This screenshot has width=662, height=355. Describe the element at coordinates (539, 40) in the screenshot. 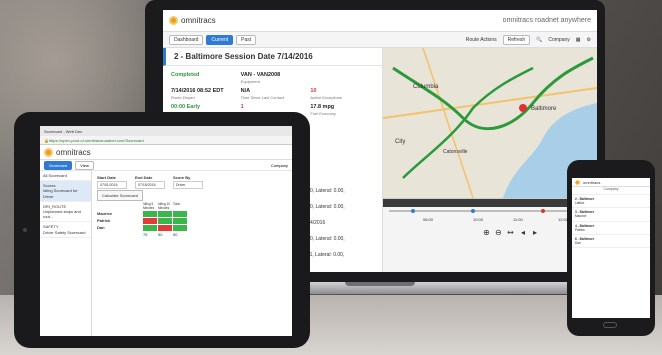

I see `search-icon: 🔍` at that location.